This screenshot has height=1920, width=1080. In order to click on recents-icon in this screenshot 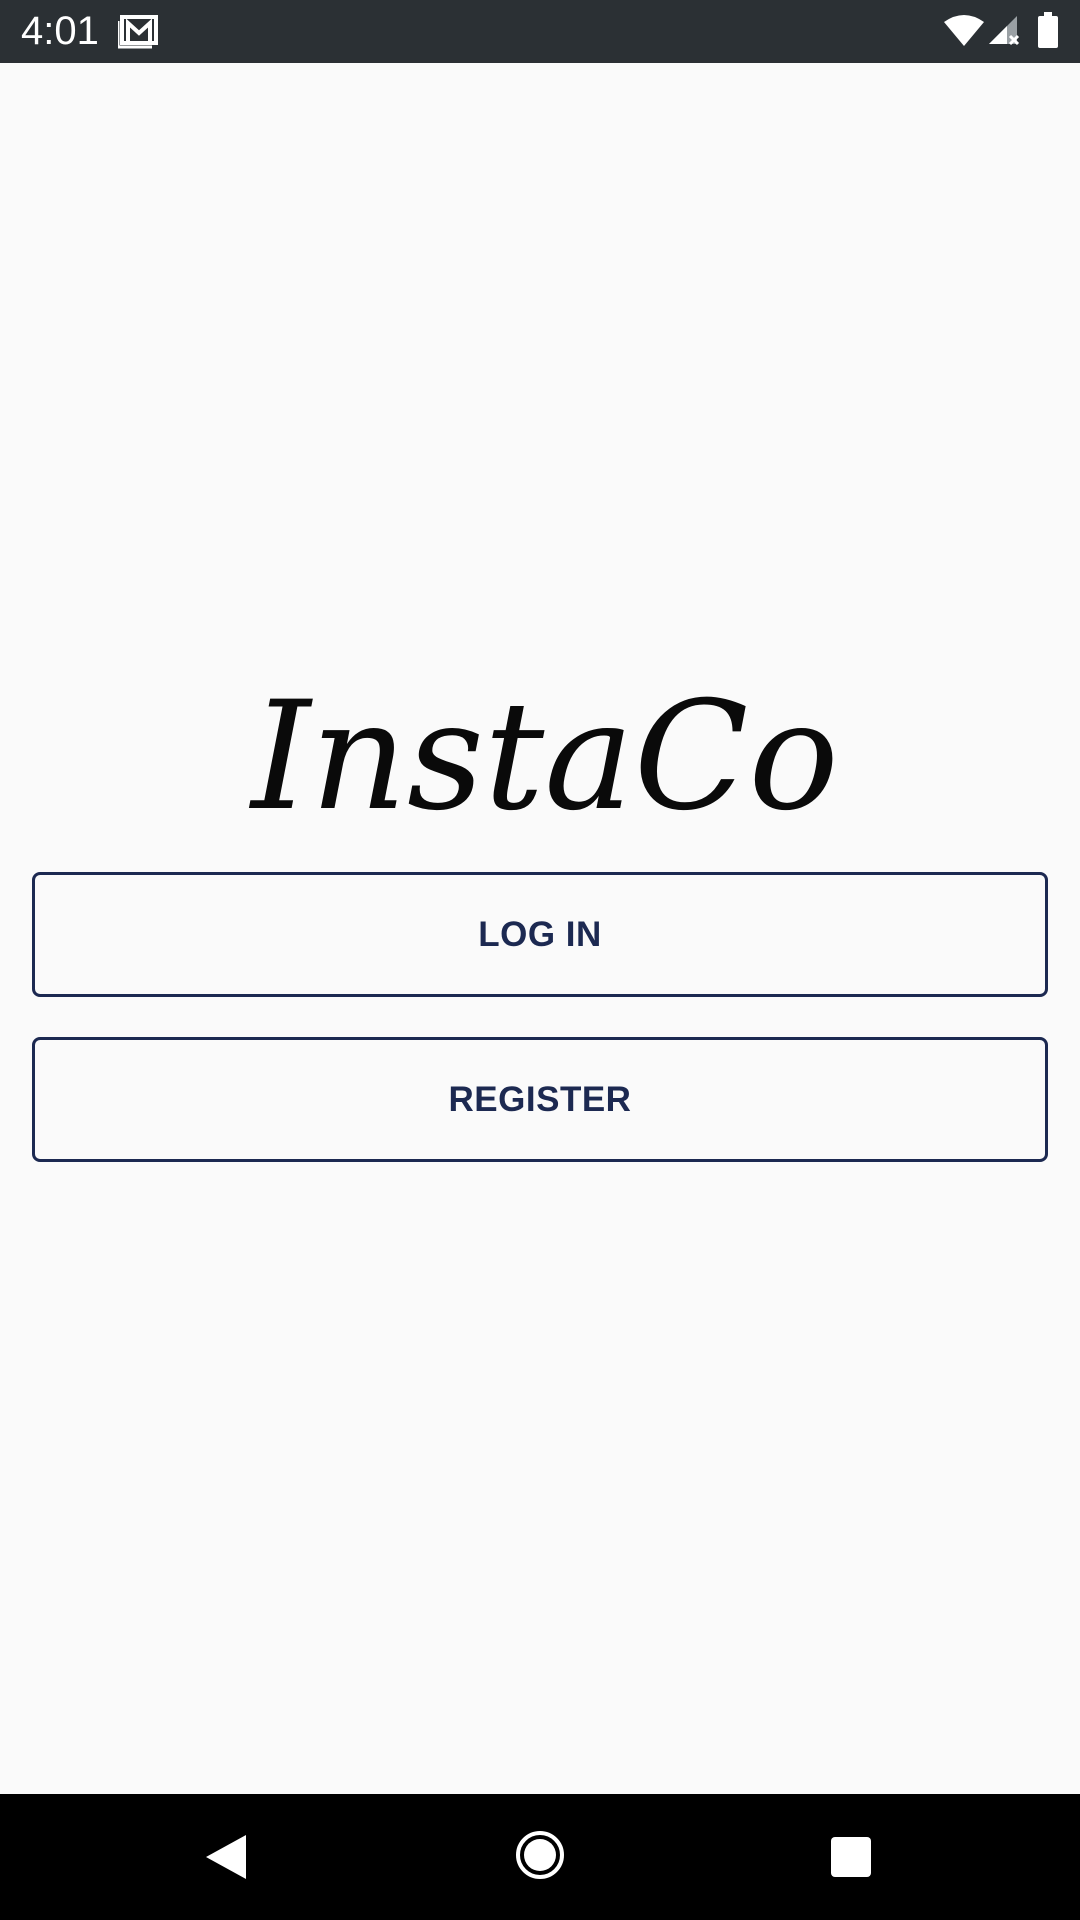, I will do `click(851, 1857)`.